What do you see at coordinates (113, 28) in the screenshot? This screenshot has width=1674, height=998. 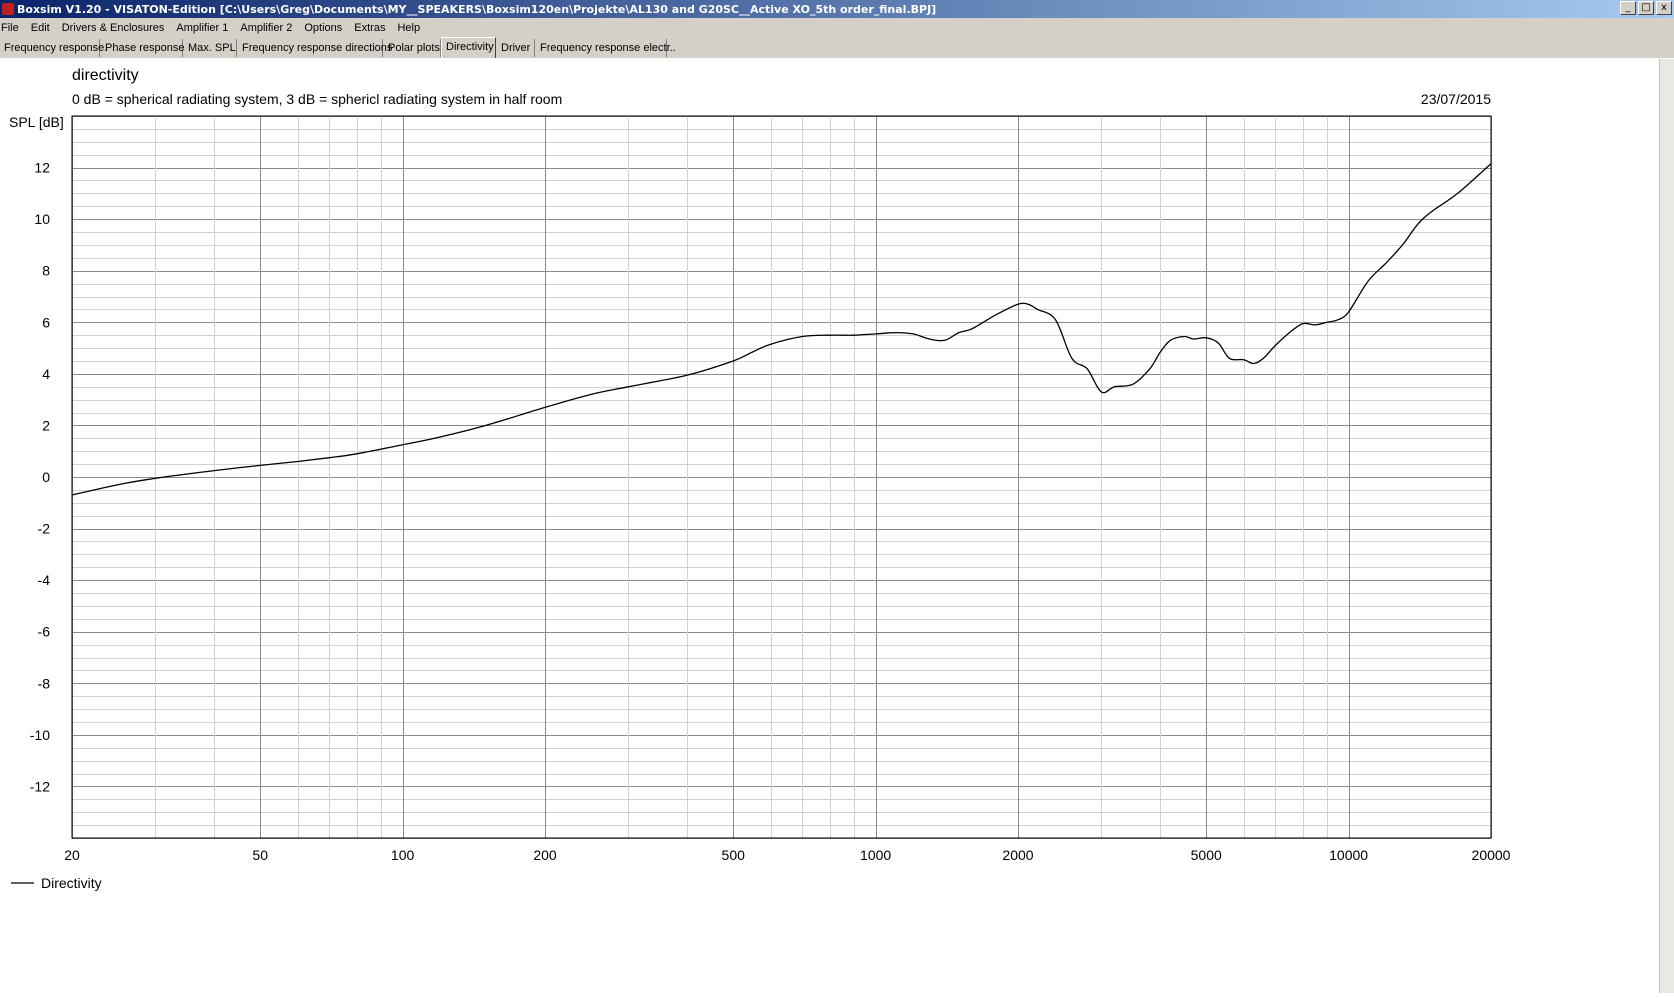 I see `menu-drivers-enclosures: Drivers & Enclosures` at bounding box center [113, 28].